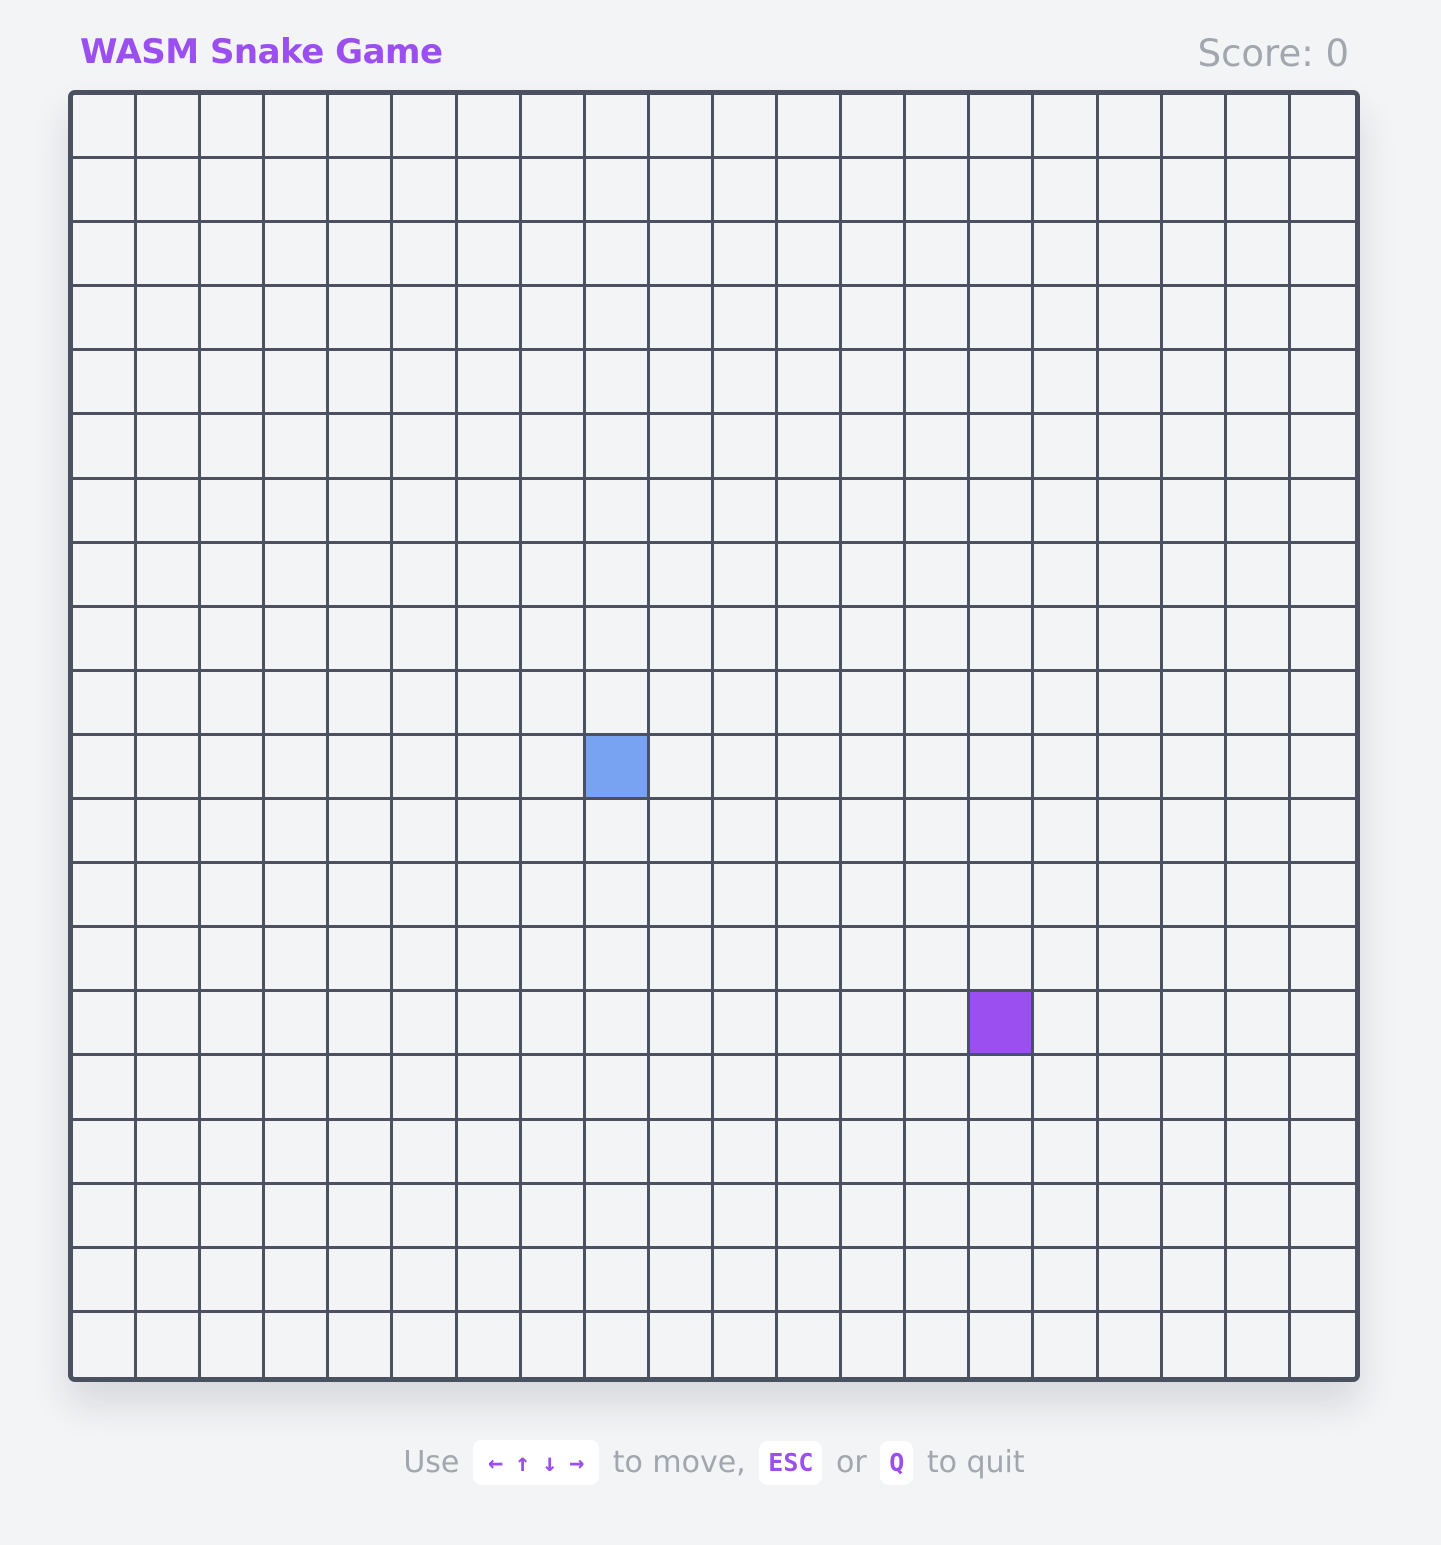  I want to click on arrow-up-icon: ↑, so click(523, 1462).